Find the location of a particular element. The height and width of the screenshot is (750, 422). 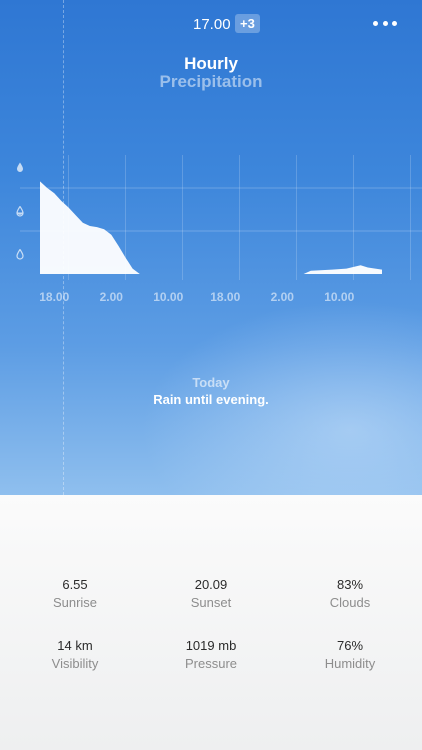

clouds-label: Clouds is located at coordinates (350, 602).